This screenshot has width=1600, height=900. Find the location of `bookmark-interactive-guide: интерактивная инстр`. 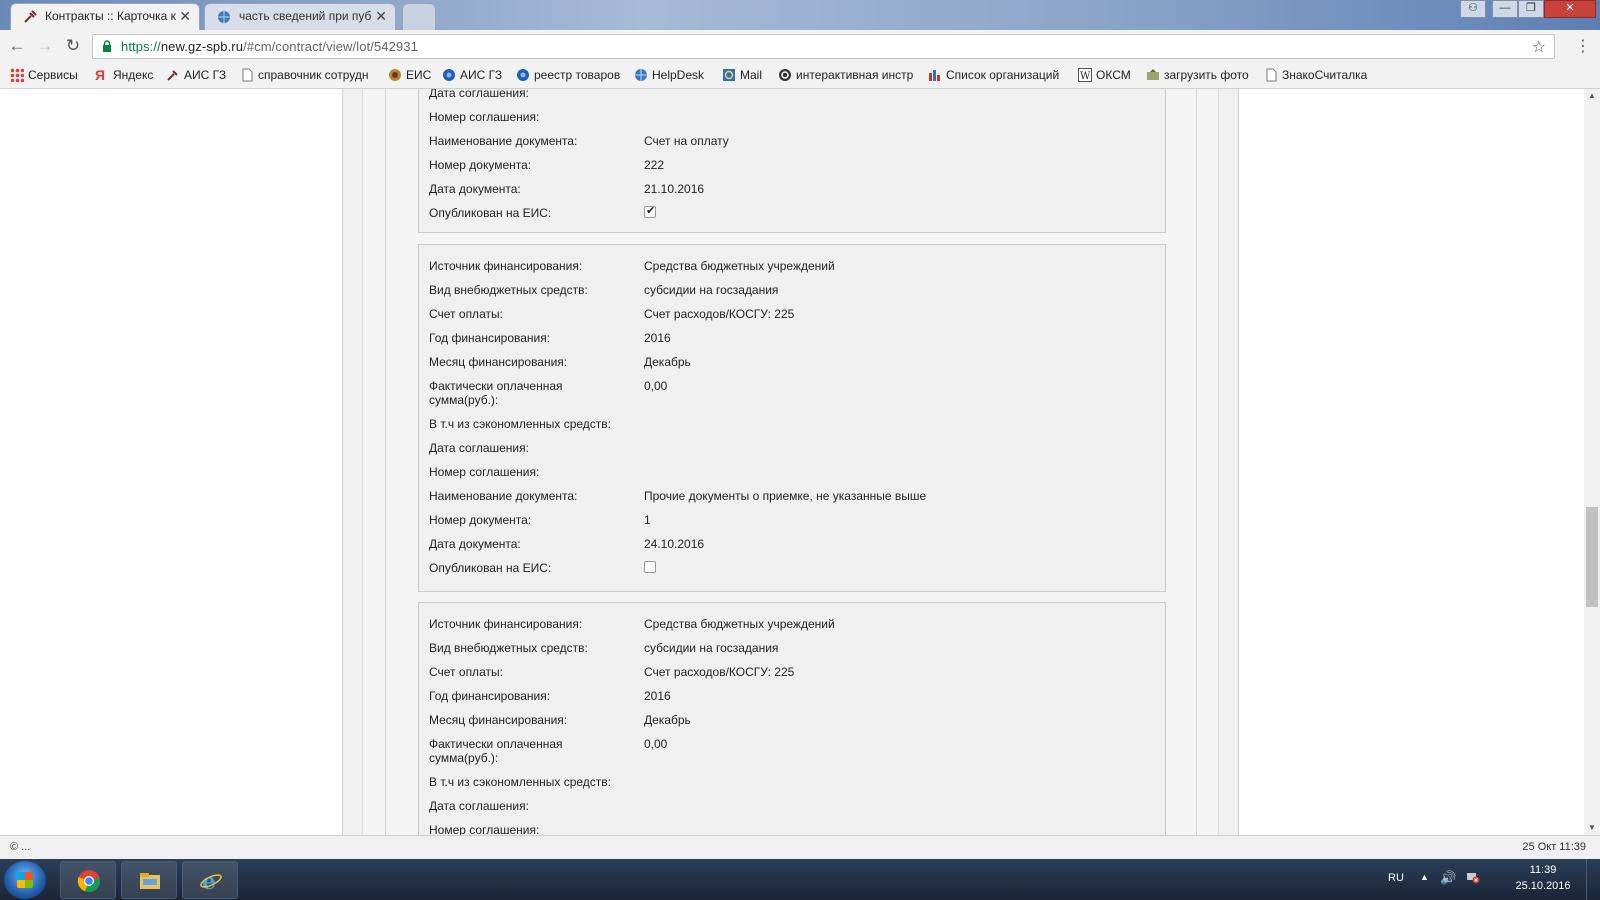

bookmark-interactive-guide: интерактивная инстр is located at coordinates (845, 76).